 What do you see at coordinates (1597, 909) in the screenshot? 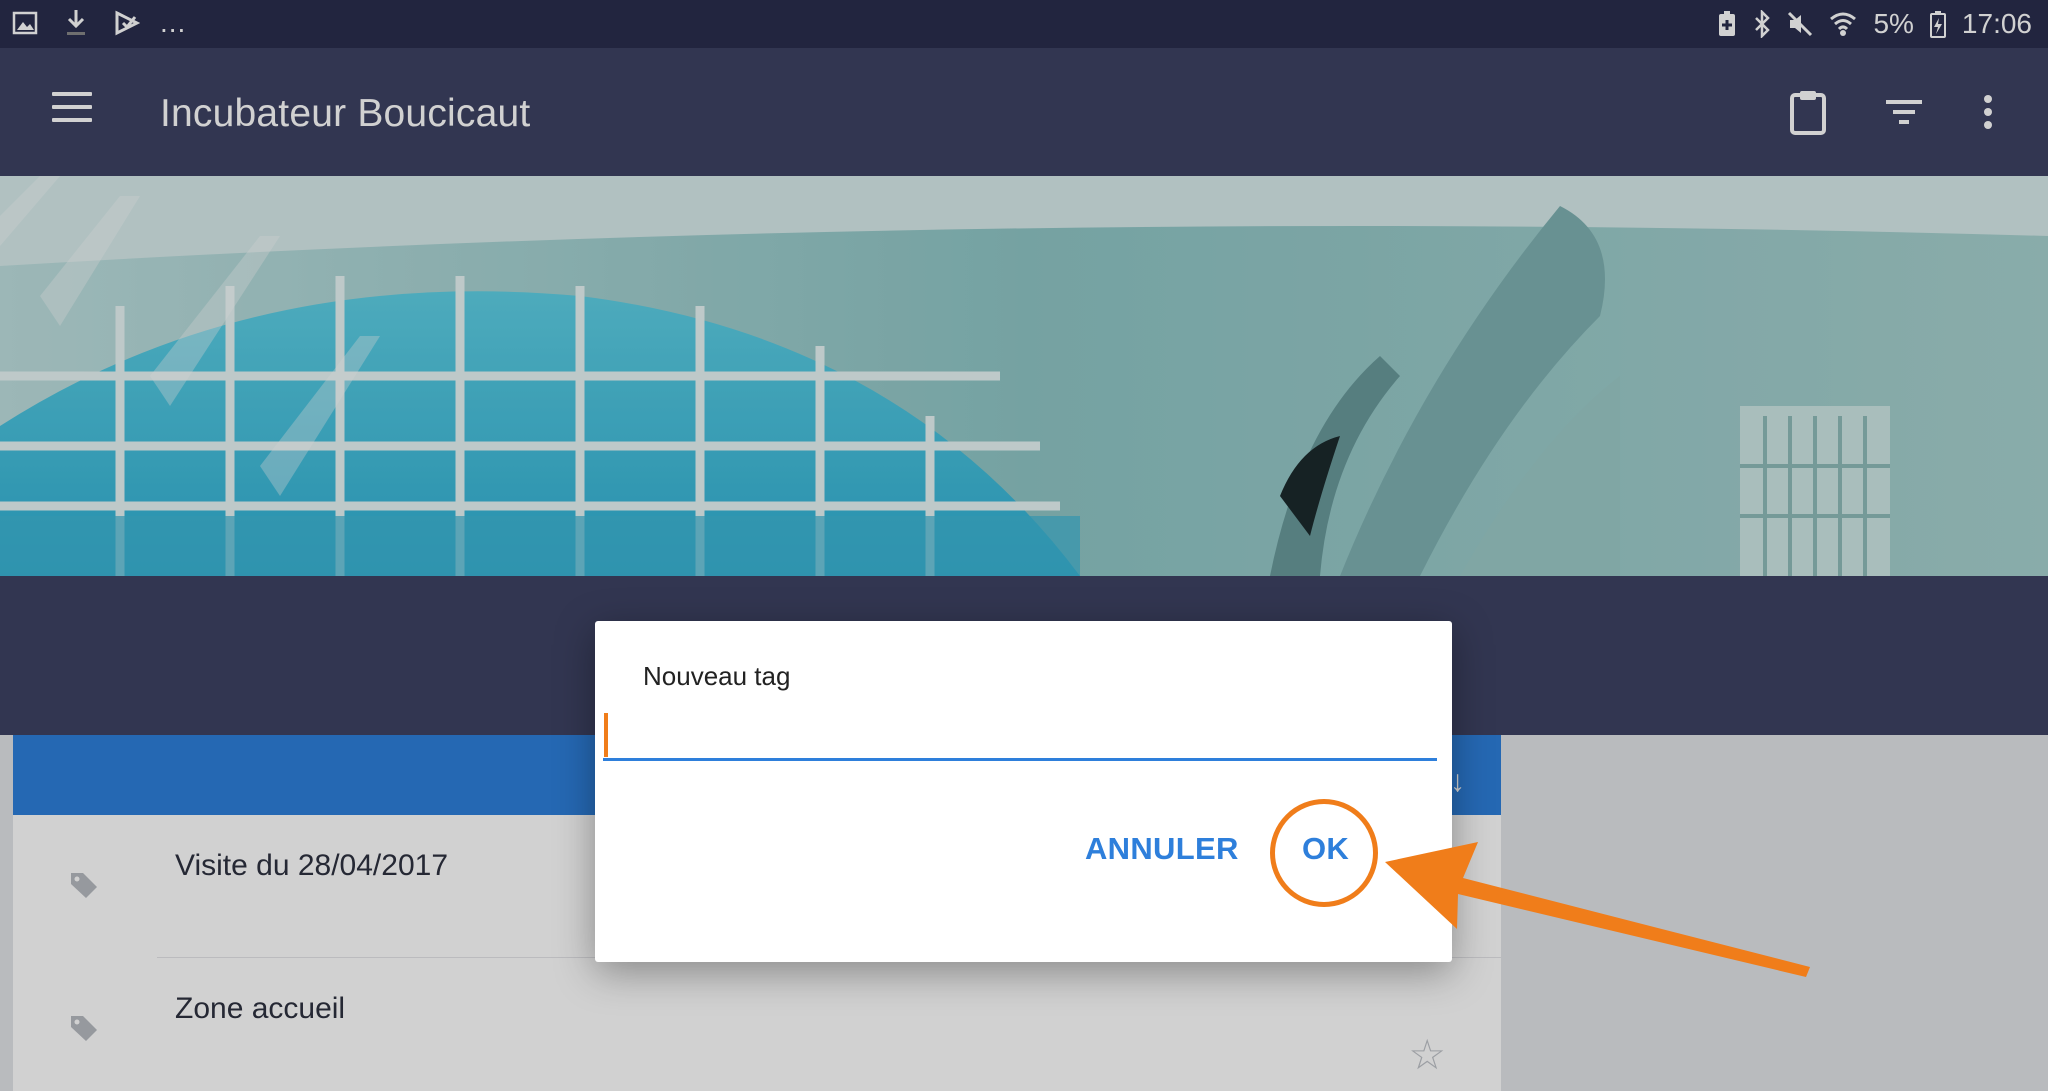
I see `pointer-arrow-icon` at bounding box center [1597, 909].